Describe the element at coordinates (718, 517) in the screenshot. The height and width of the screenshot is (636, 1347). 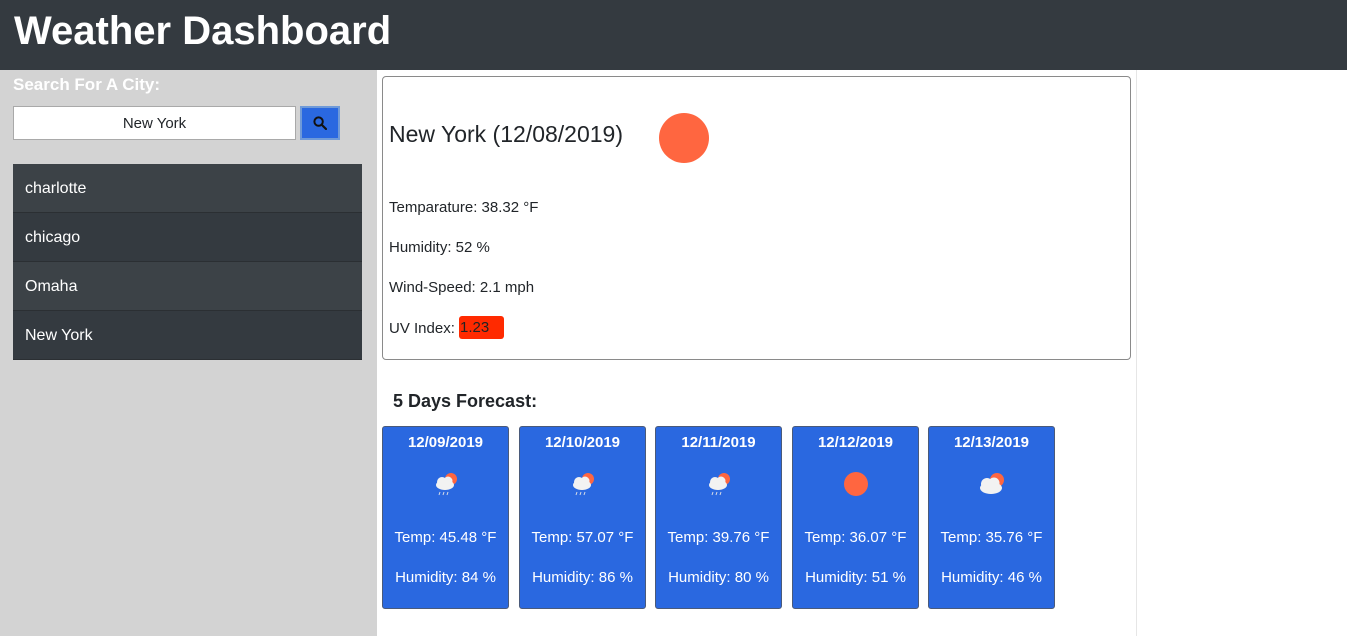
I see `forecast-card: 12/11/2019 Temp: 39.76 °F Humidity: 80 %` at that location.